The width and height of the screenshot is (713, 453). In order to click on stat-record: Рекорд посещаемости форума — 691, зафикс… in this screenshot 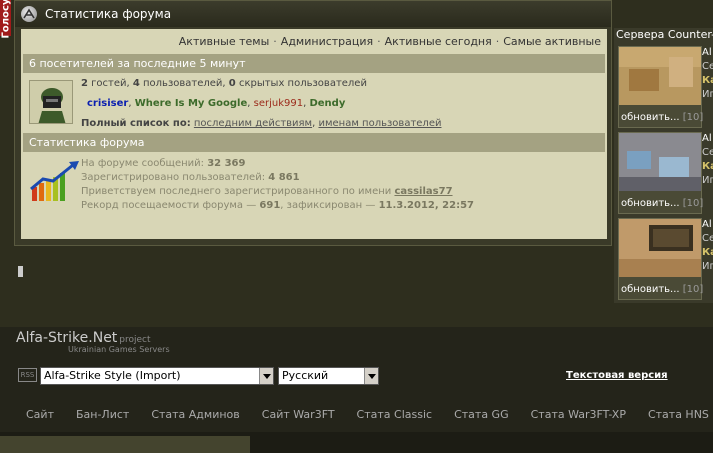, I will do `click(277, 205)`.